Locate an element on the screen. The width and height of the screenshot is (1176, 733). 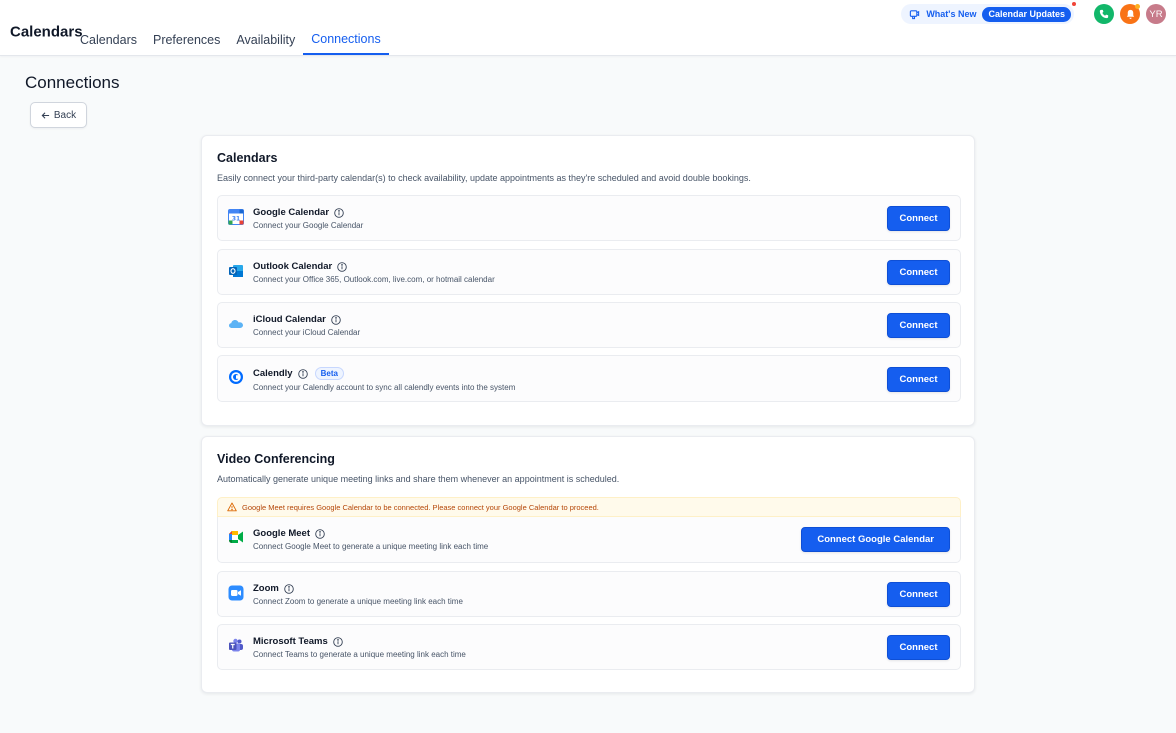
connect-outlook-calendar-button: Connect is located at coordinates (918, 272).